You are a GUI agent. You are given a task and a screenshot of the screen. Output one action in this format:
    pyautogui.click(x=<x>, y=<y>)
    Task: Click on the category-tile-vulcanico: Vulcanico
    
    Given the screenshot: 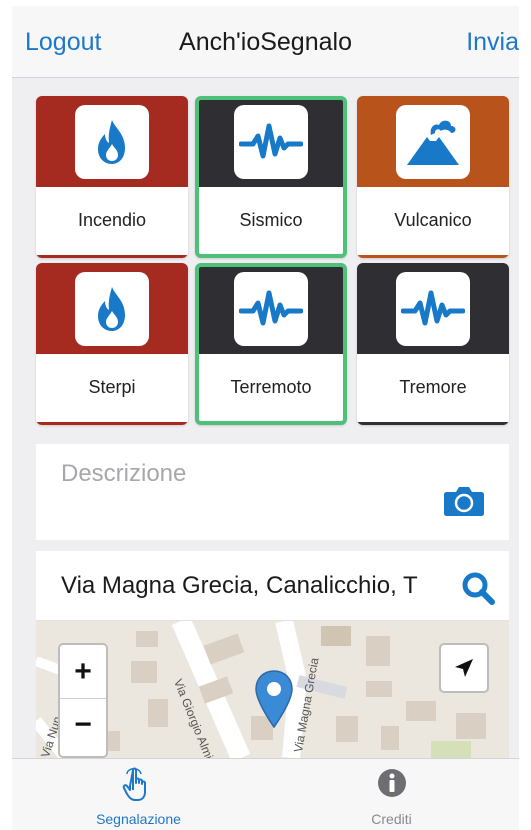 What is the action you would take?
    pyautogui.click(x=433, y=177)
    